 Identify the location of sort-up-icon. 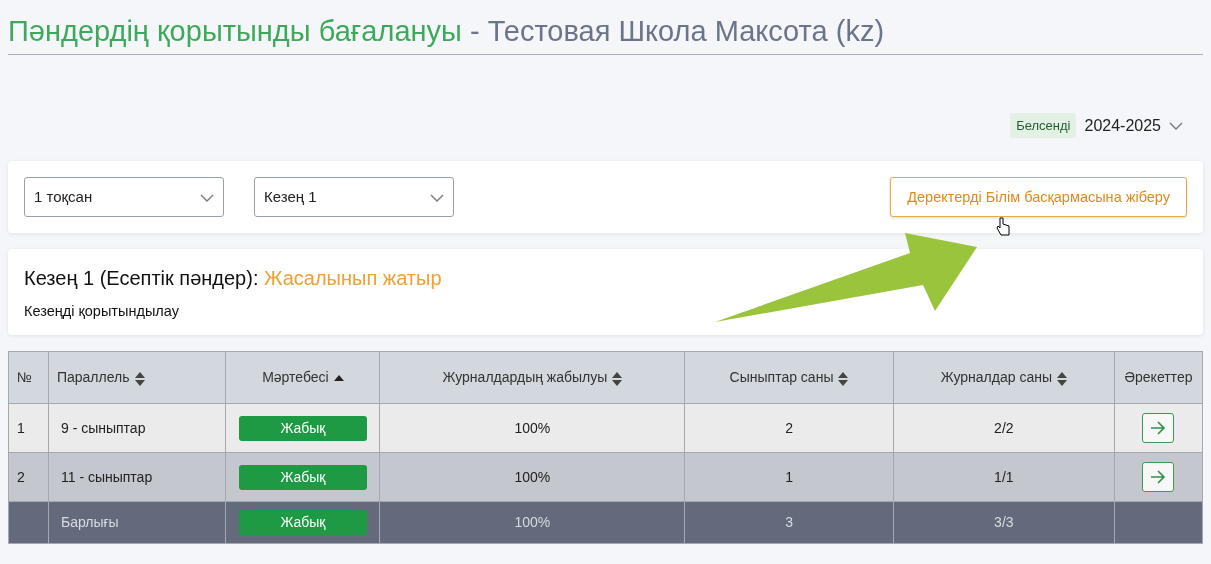
(338, 379).